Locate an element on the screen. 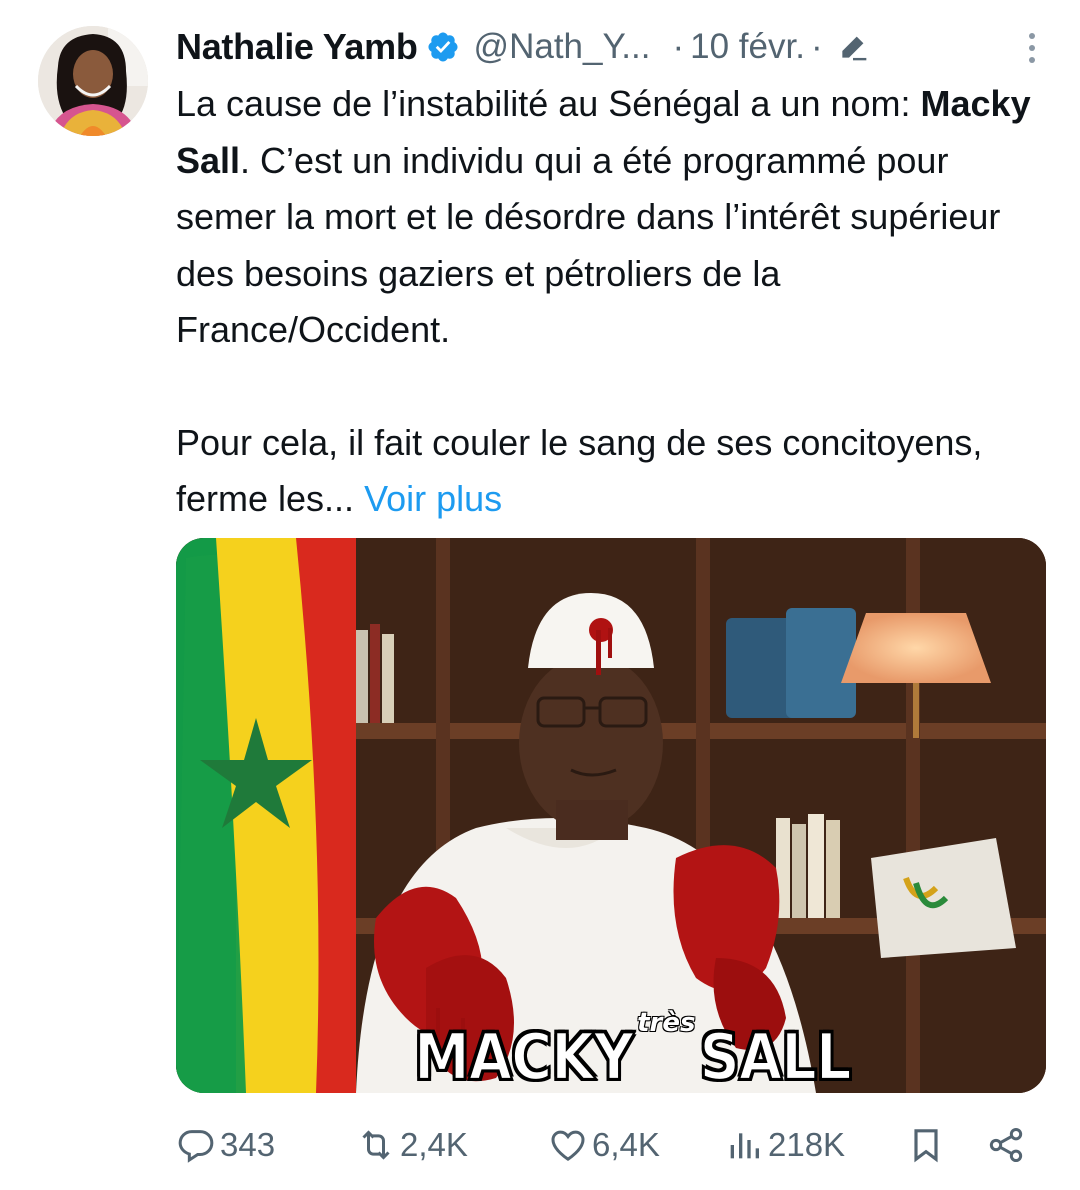  reply-button: 343 is located at coordinates (225, 1145).